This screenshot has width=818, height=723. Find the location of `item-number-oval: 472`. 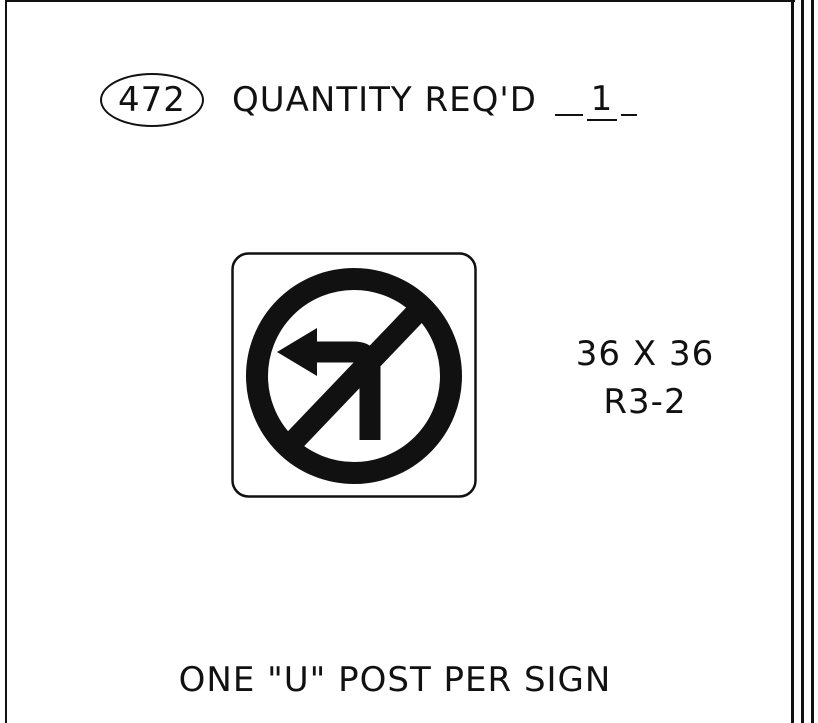

item-number-oval: 472 is located at coordinates (152, 100).